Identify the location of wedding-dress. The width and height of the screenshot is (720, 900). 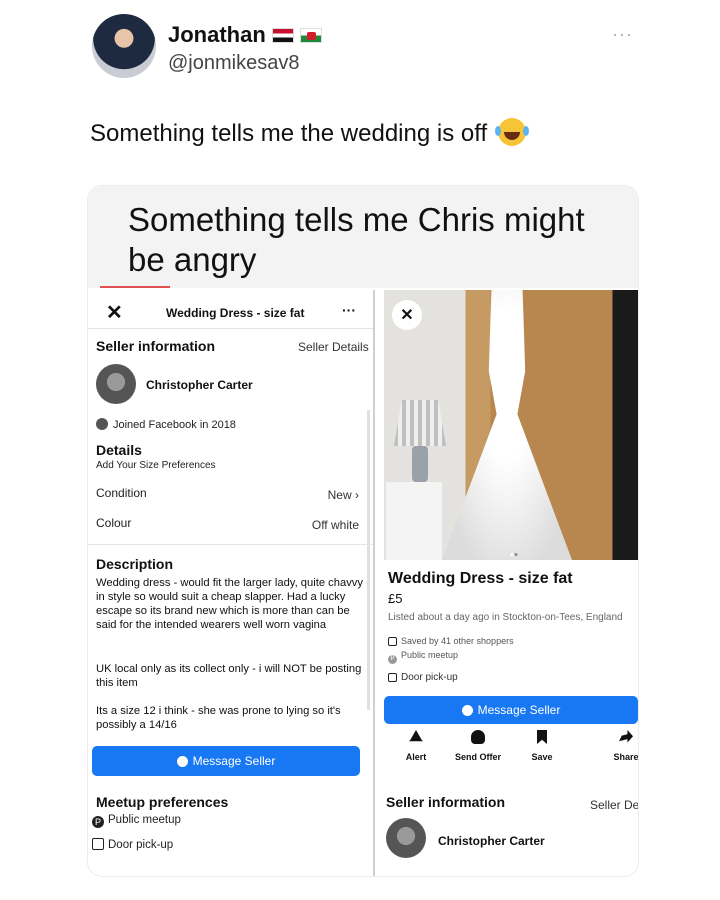
(507, 425).